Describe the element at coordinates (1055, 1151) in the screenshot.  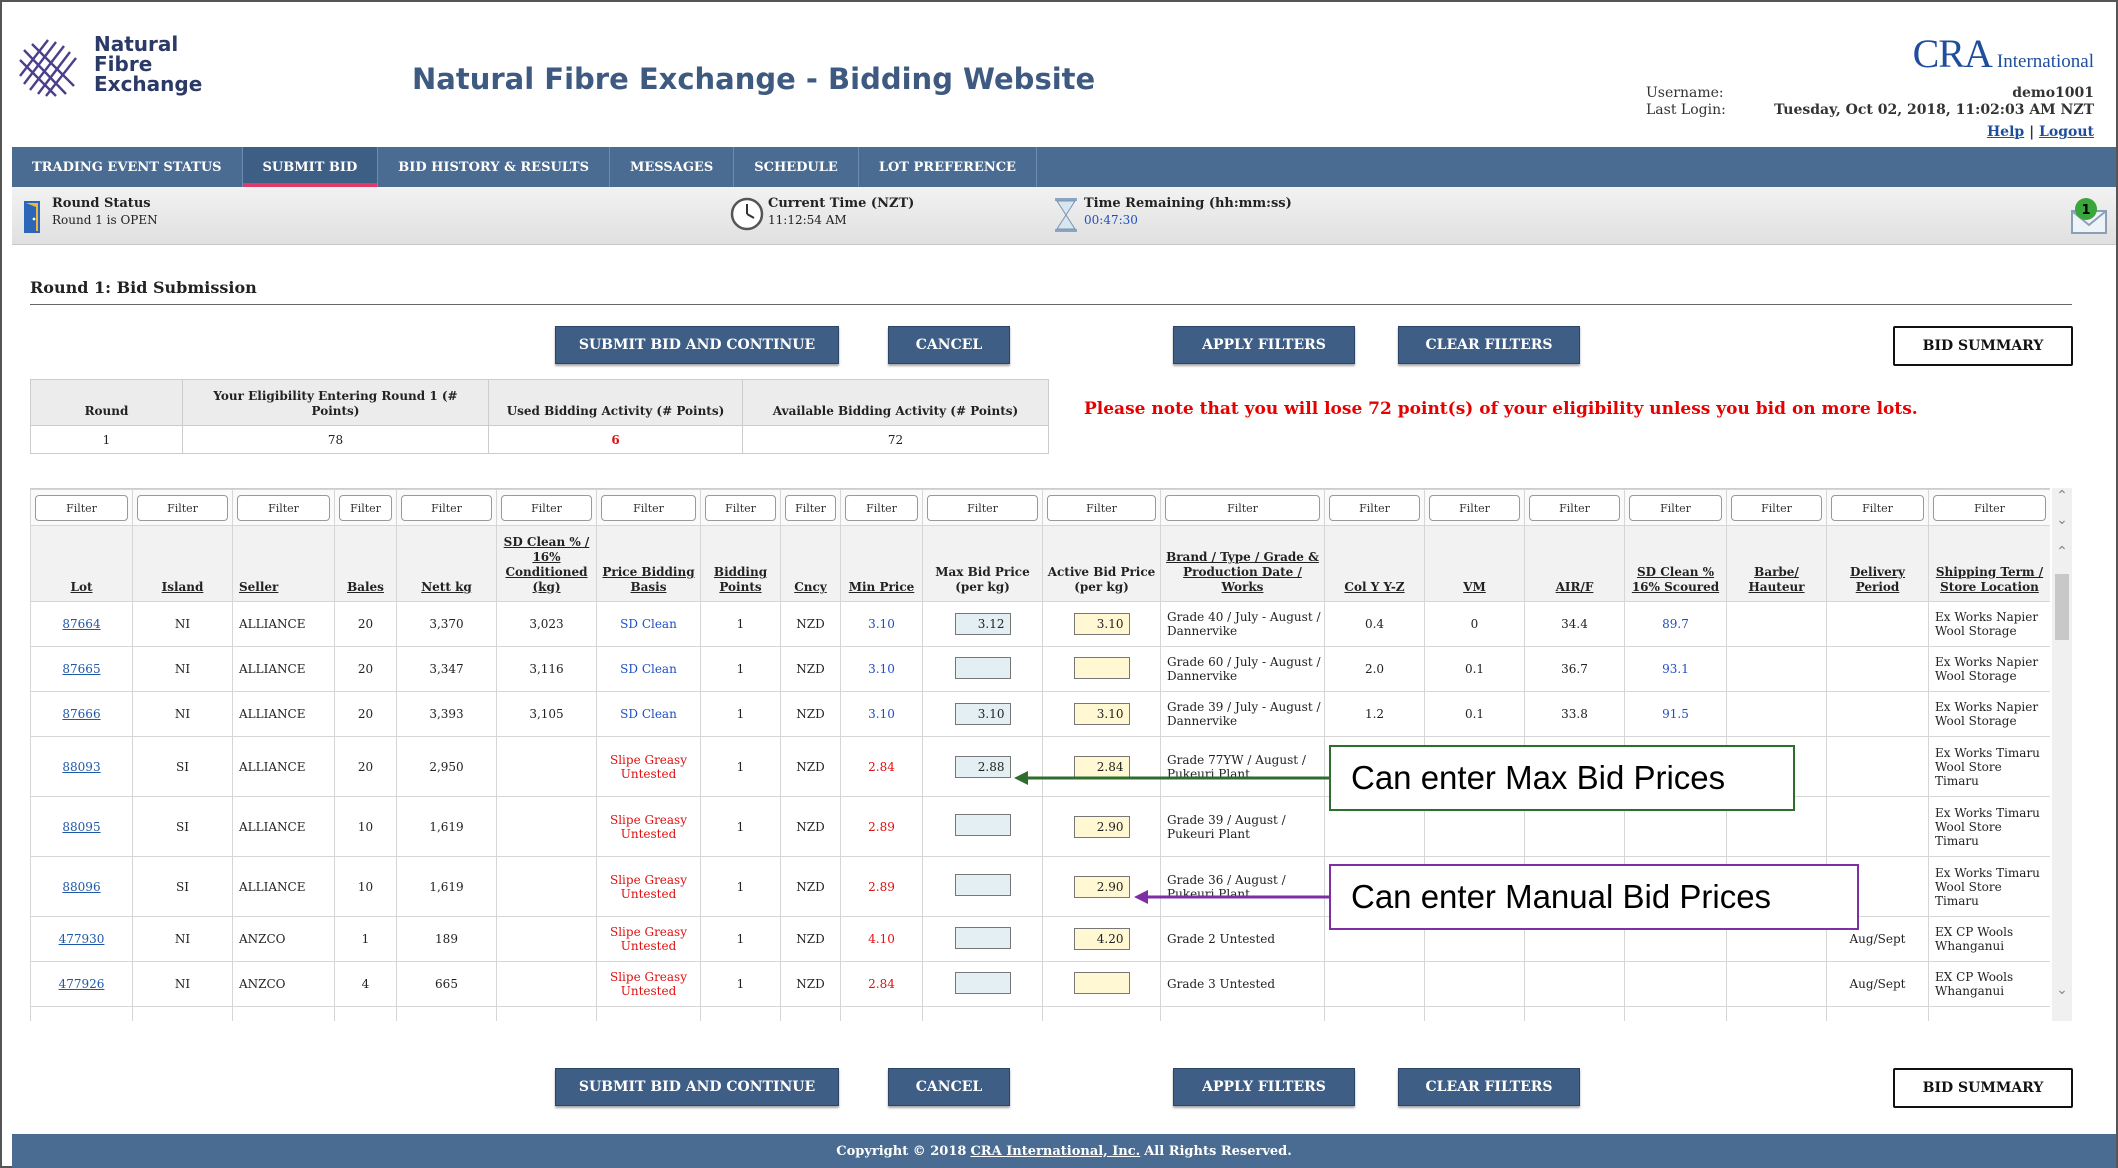
I see `cra-link: CRA International, Inc.` at that location.